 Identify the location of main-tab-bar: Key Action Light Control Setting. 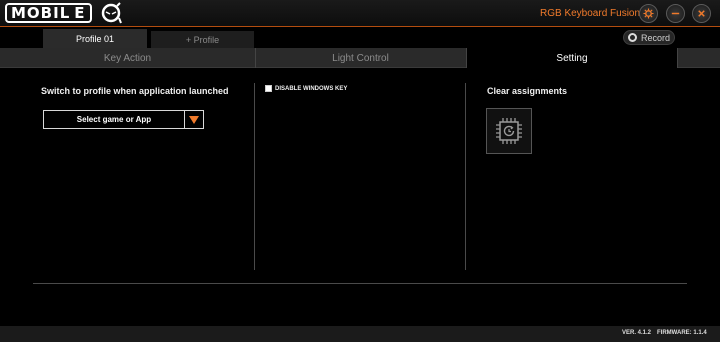
(360, 58).